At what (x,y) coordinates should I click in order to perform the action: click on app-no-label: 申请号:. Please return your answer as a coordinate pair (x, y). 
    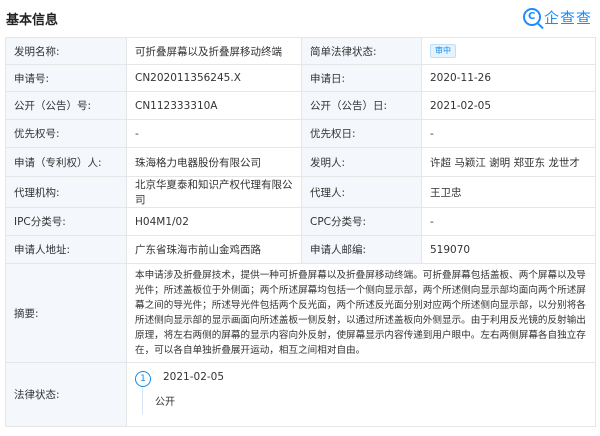
    Looking at the image, I should click on (66, 78).